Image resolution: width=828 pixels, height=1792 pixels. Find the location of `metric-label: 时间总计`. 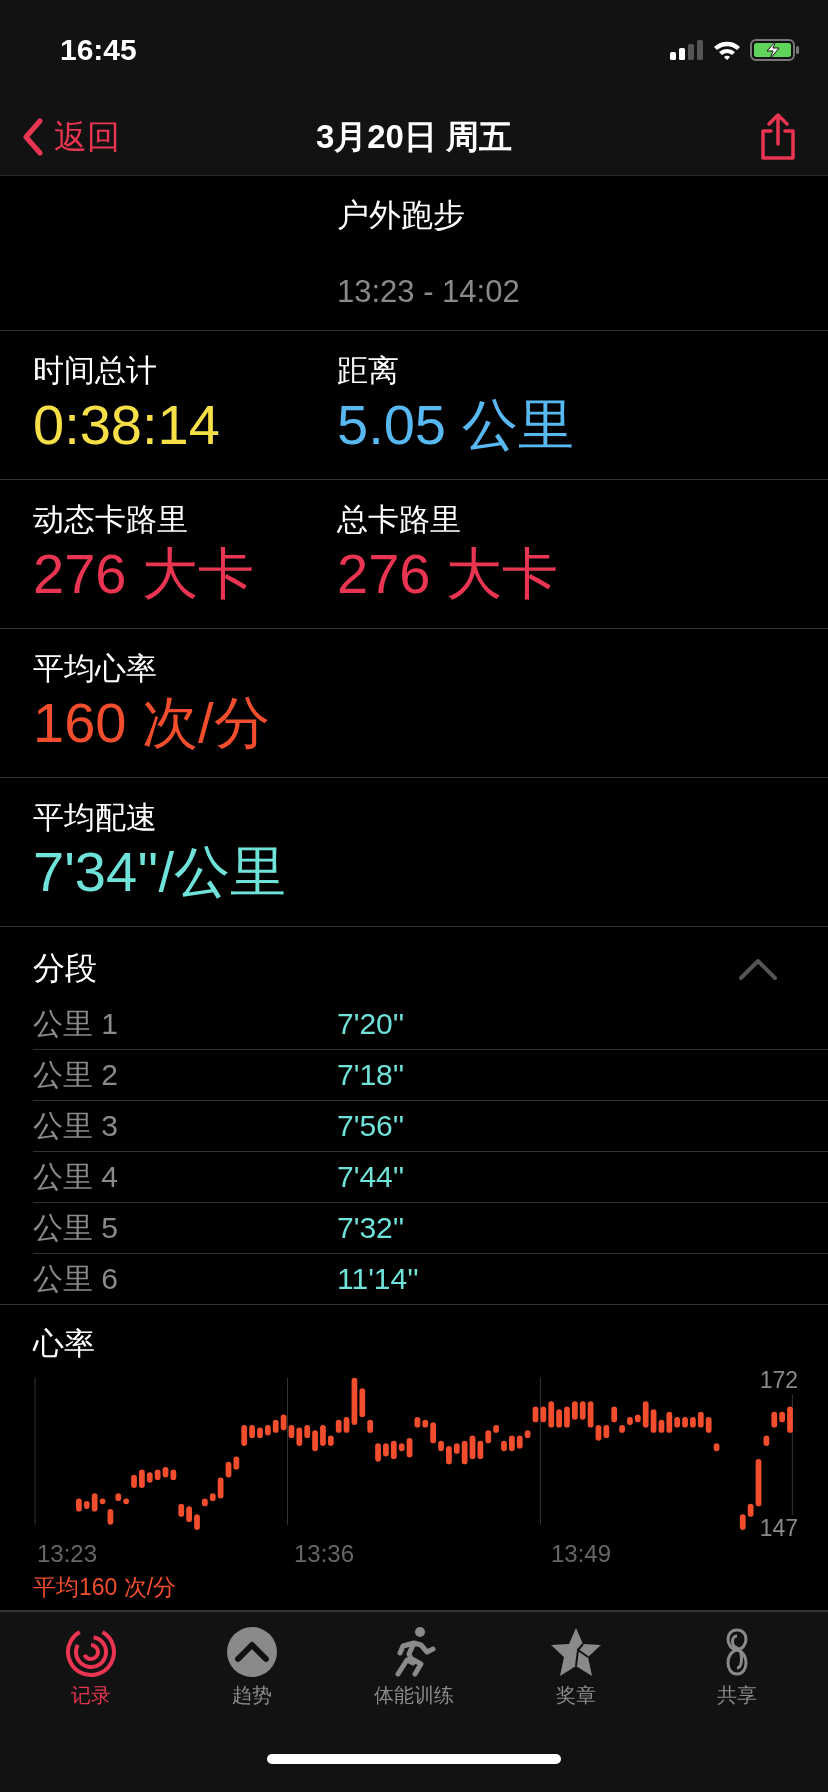

metric-label: 时间总计 is located at coordinates (95, 371).